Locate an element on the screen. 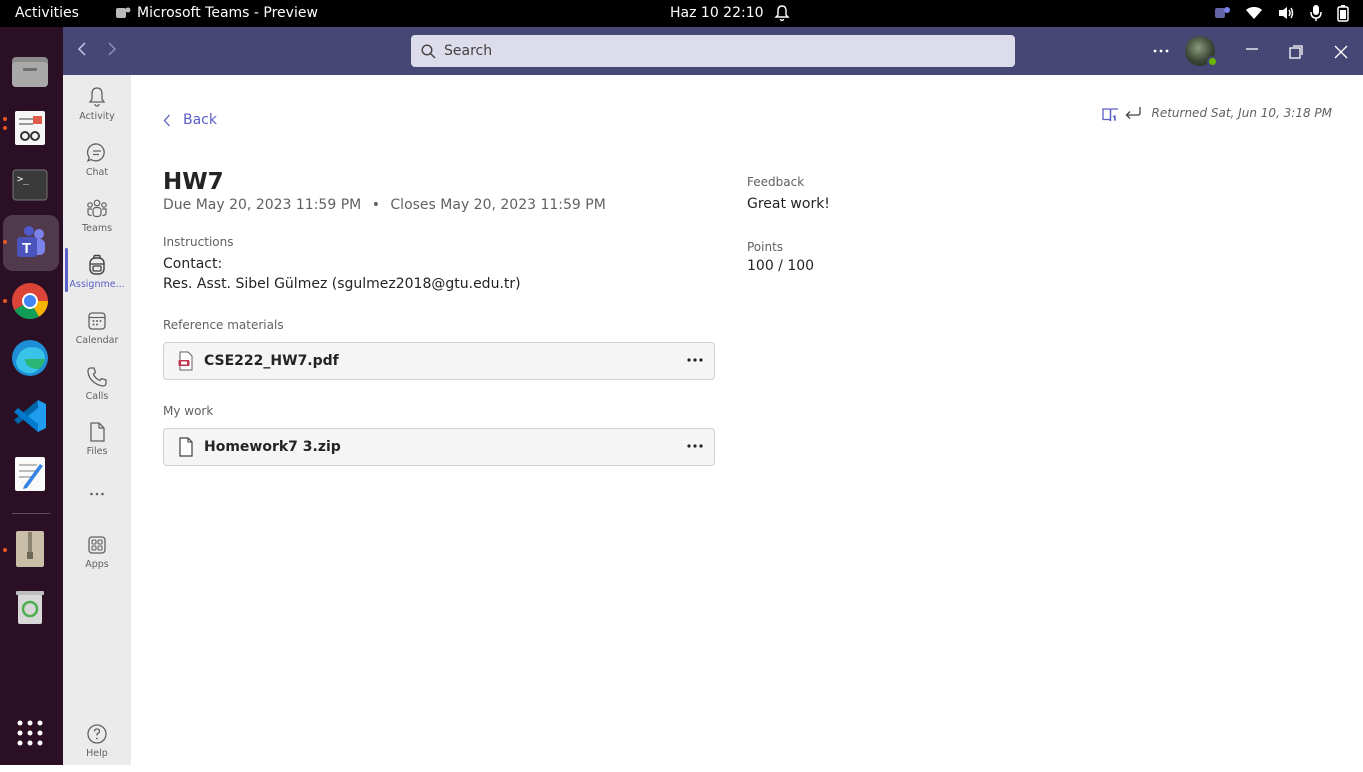 This screenshot has height=772, width=1363. presence-available-icon is located at coordinates (1212, 61).